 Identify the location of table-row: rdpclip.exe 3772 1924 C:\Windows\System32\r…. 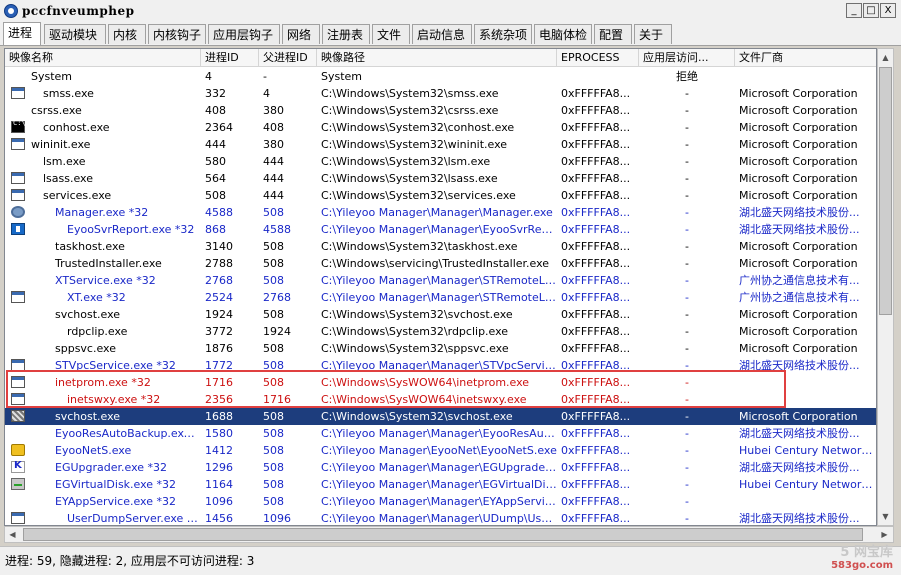
(440, 331).